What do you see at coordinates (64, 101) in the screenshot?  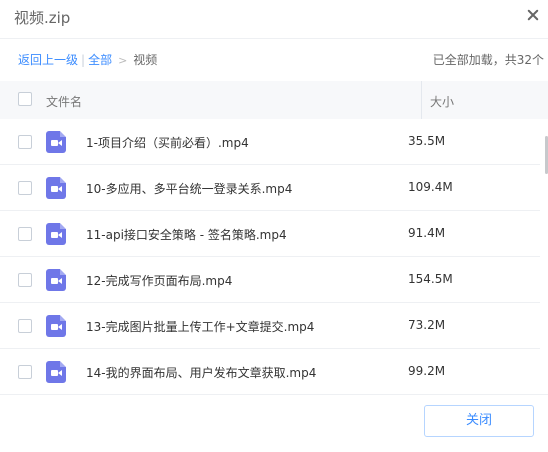 I see `column-header-name: 文件名` at bounding box center [64, 101].